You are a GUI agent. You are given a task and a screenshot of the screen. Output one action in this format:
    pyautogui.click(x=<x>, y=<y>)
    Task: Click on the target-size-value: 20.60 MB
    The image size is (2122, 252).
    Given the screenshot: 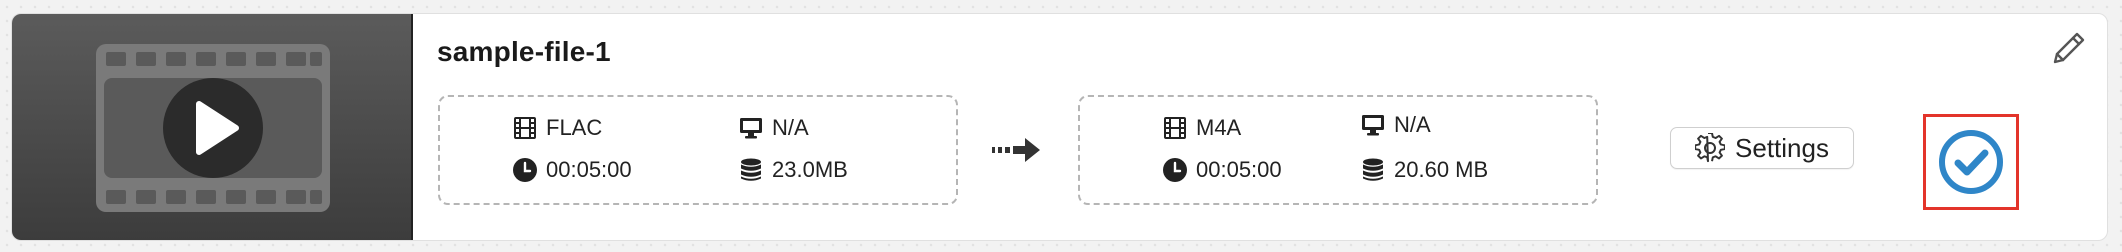 What is the action you would take?
    pyautogui.click(x=1441, y=169)
    